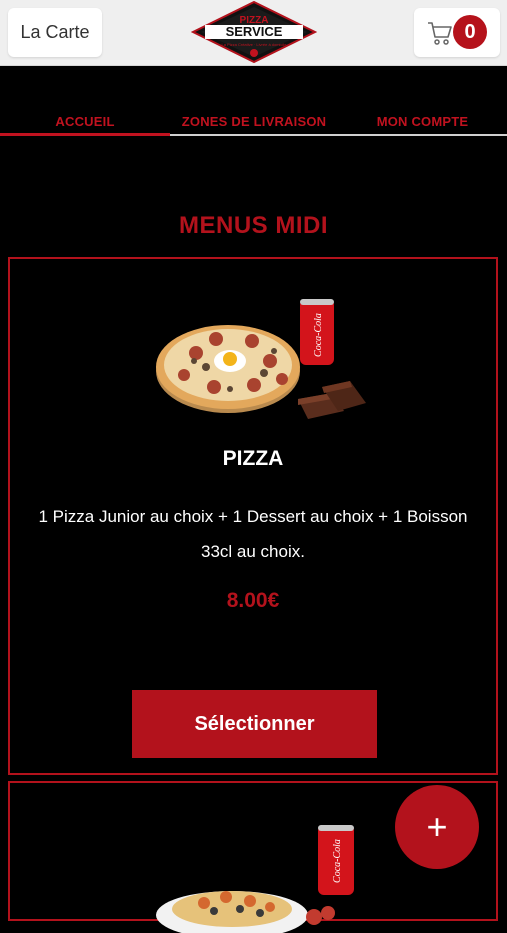  I want to click on menu-button: La Carte, so click(55, 32).